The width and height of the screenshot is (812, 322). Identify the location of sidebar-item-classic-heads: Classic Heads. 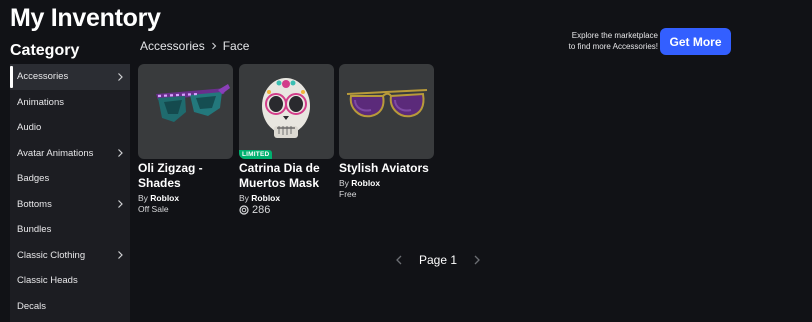
(70, 281).